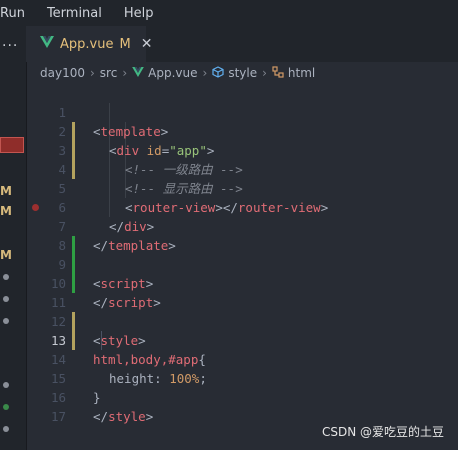  Describe the element at coordinates (242, 235) in the screenshot. I see `code-line: 8` at that location.